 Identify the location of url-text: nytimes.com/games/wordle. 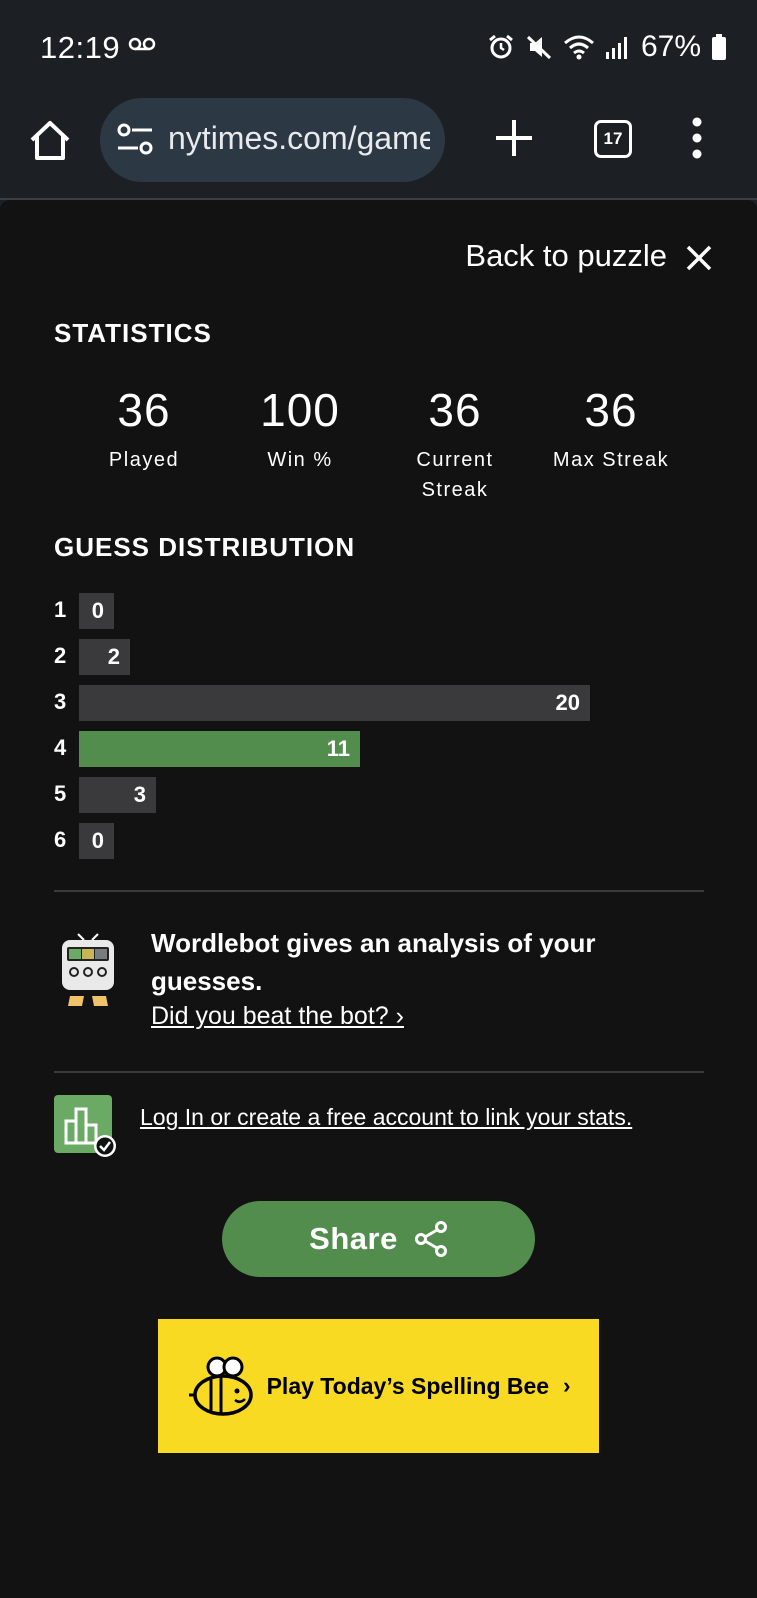
(299, 138).